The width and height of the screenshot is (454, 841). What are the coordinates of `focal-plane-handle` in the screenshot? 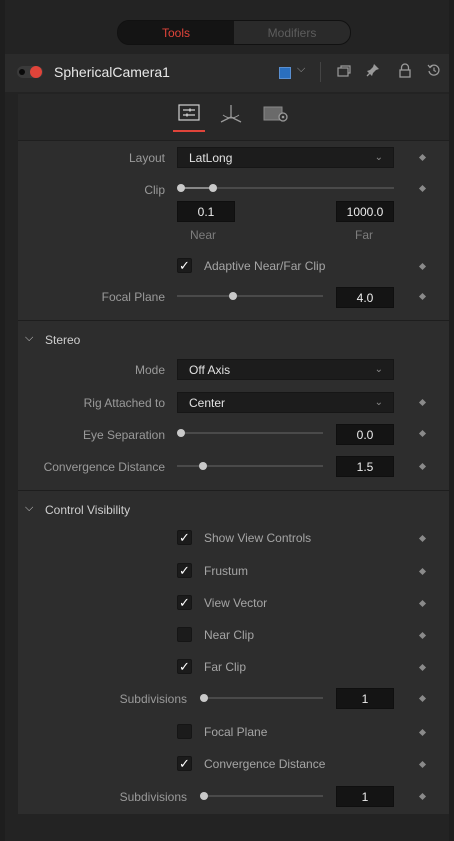 It's located at (233, 296).